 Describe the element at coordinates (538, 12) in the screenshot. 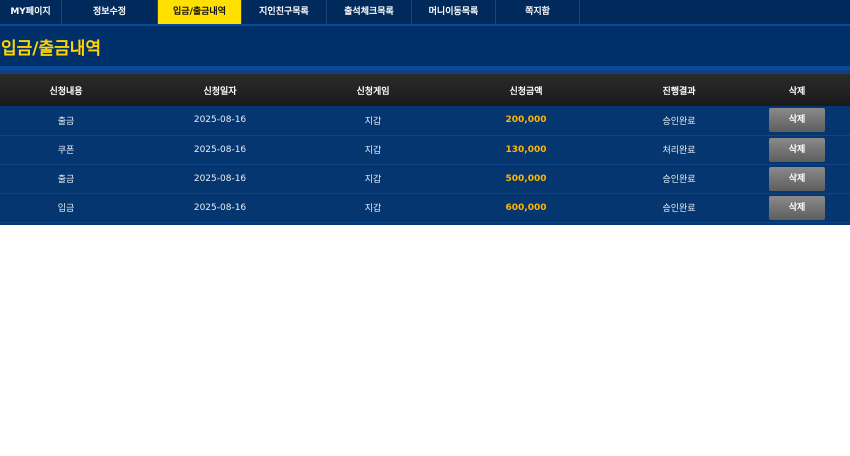

I see `tab-messages: 쪽지함` at that location.